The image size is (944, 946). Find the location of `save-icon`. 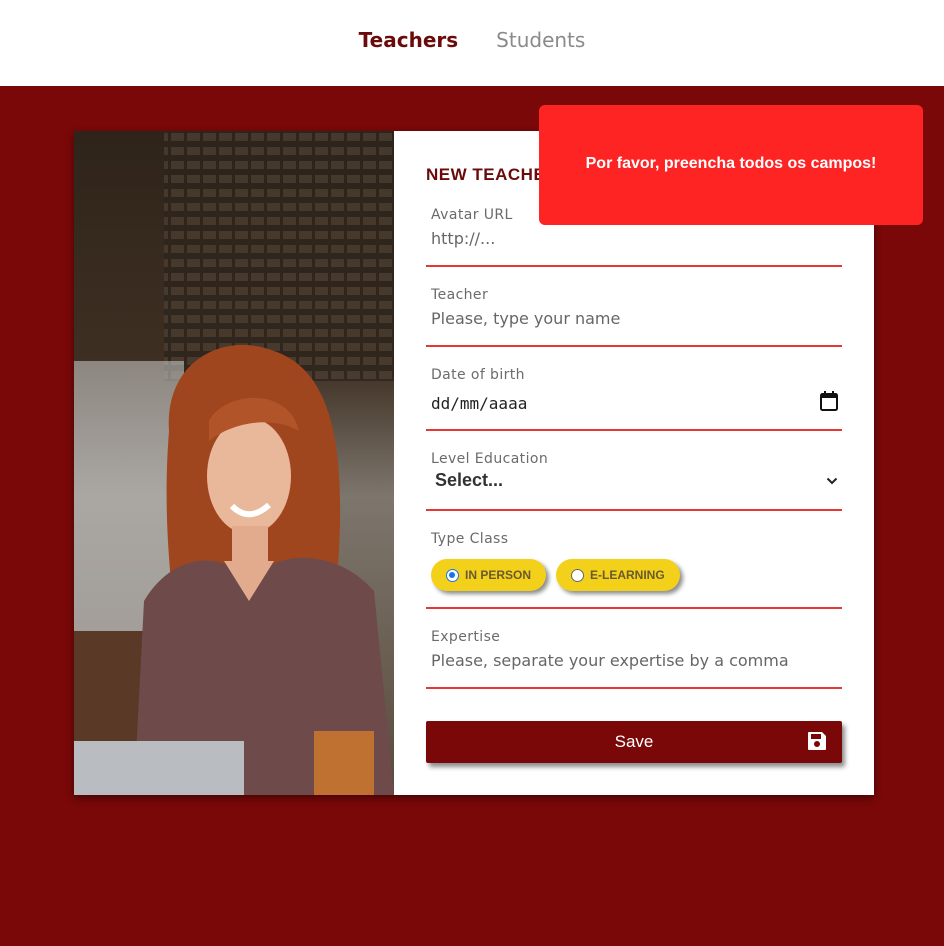

save-icon is located at coordinates (817, 743).